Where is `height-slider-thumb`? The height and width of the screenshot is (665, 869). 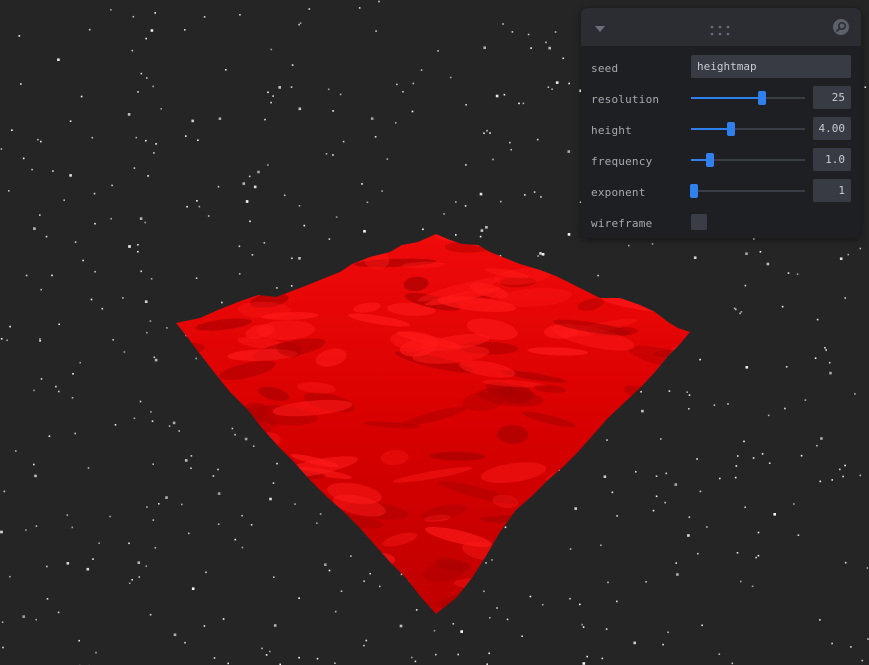
height-slider-thumb is located at coordinates (730, 129).